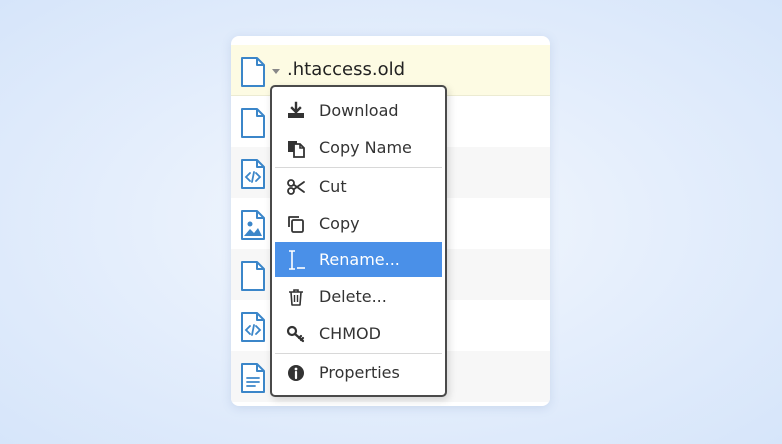  Describe the element at coordinates (365, 147) in the screenshot. I see `menu-item-label: Copy Name` at that location.